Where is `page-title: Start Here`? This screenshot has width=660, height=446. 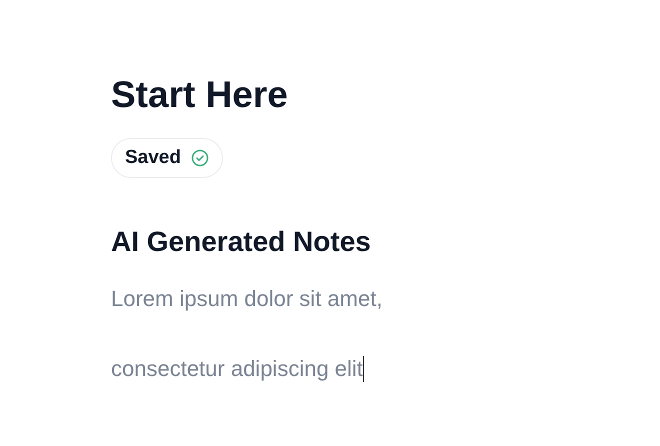 page-title: Start Here is located at coordinates (200, 95).